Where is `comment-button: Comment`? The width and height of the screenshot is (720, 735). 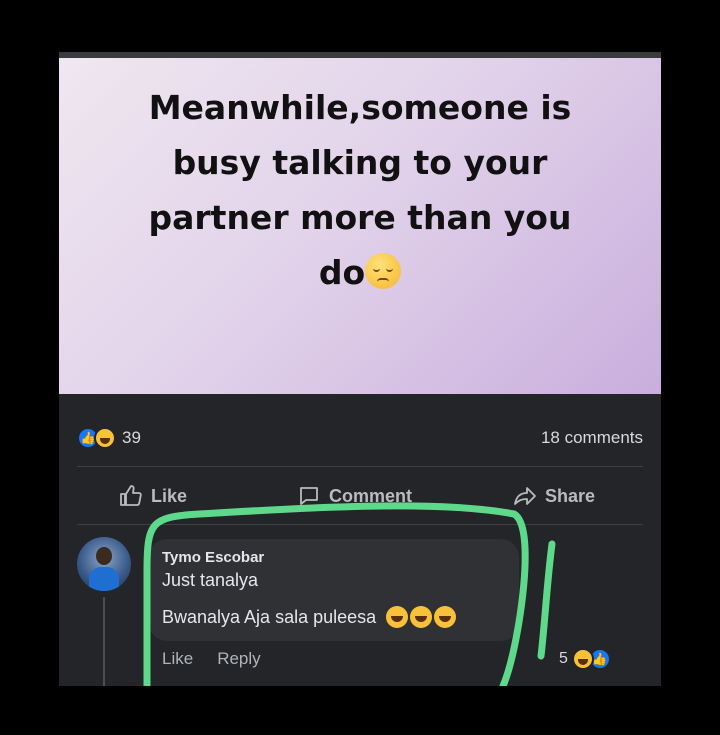 comment-button: Comment is located at coordinates (354, 496).